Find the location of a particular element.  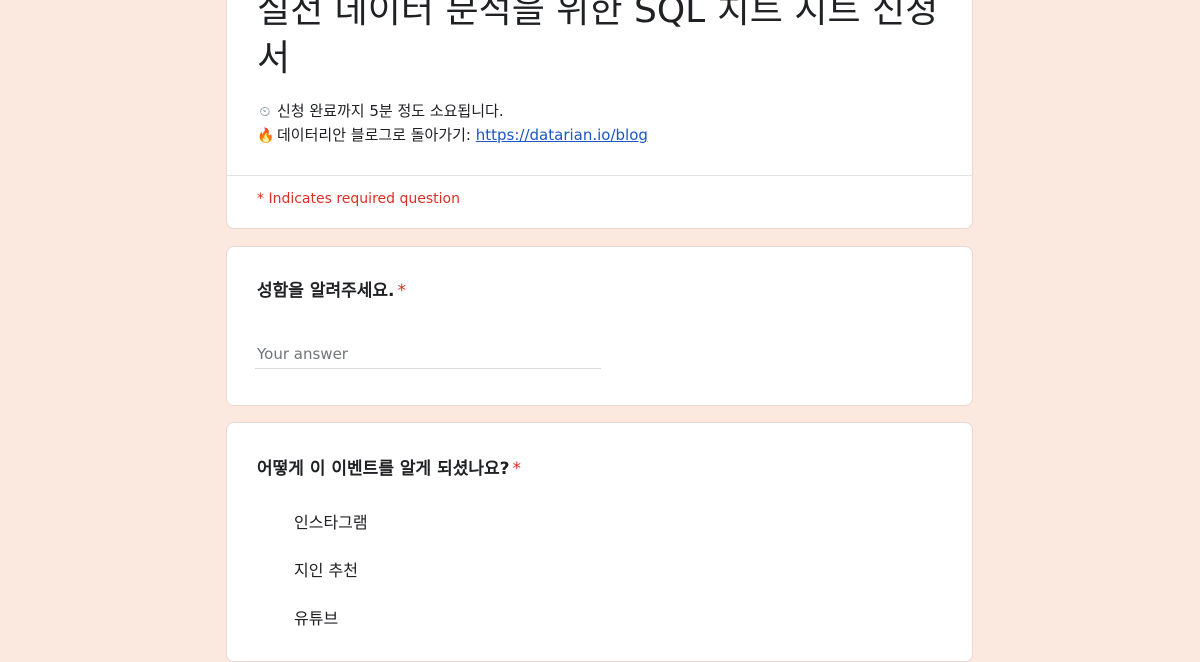

name-answer-input is located at coordinates (428, 354).